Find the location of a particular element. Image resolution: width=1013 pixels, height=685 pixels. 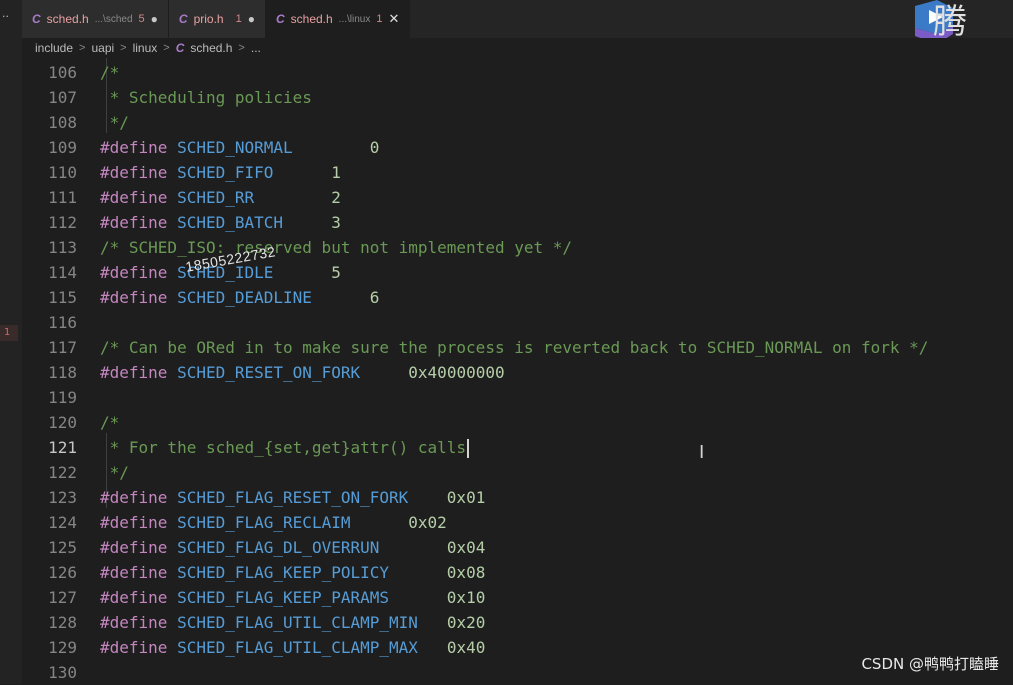

macro-value: 5 is located at coordinates (336, 272).